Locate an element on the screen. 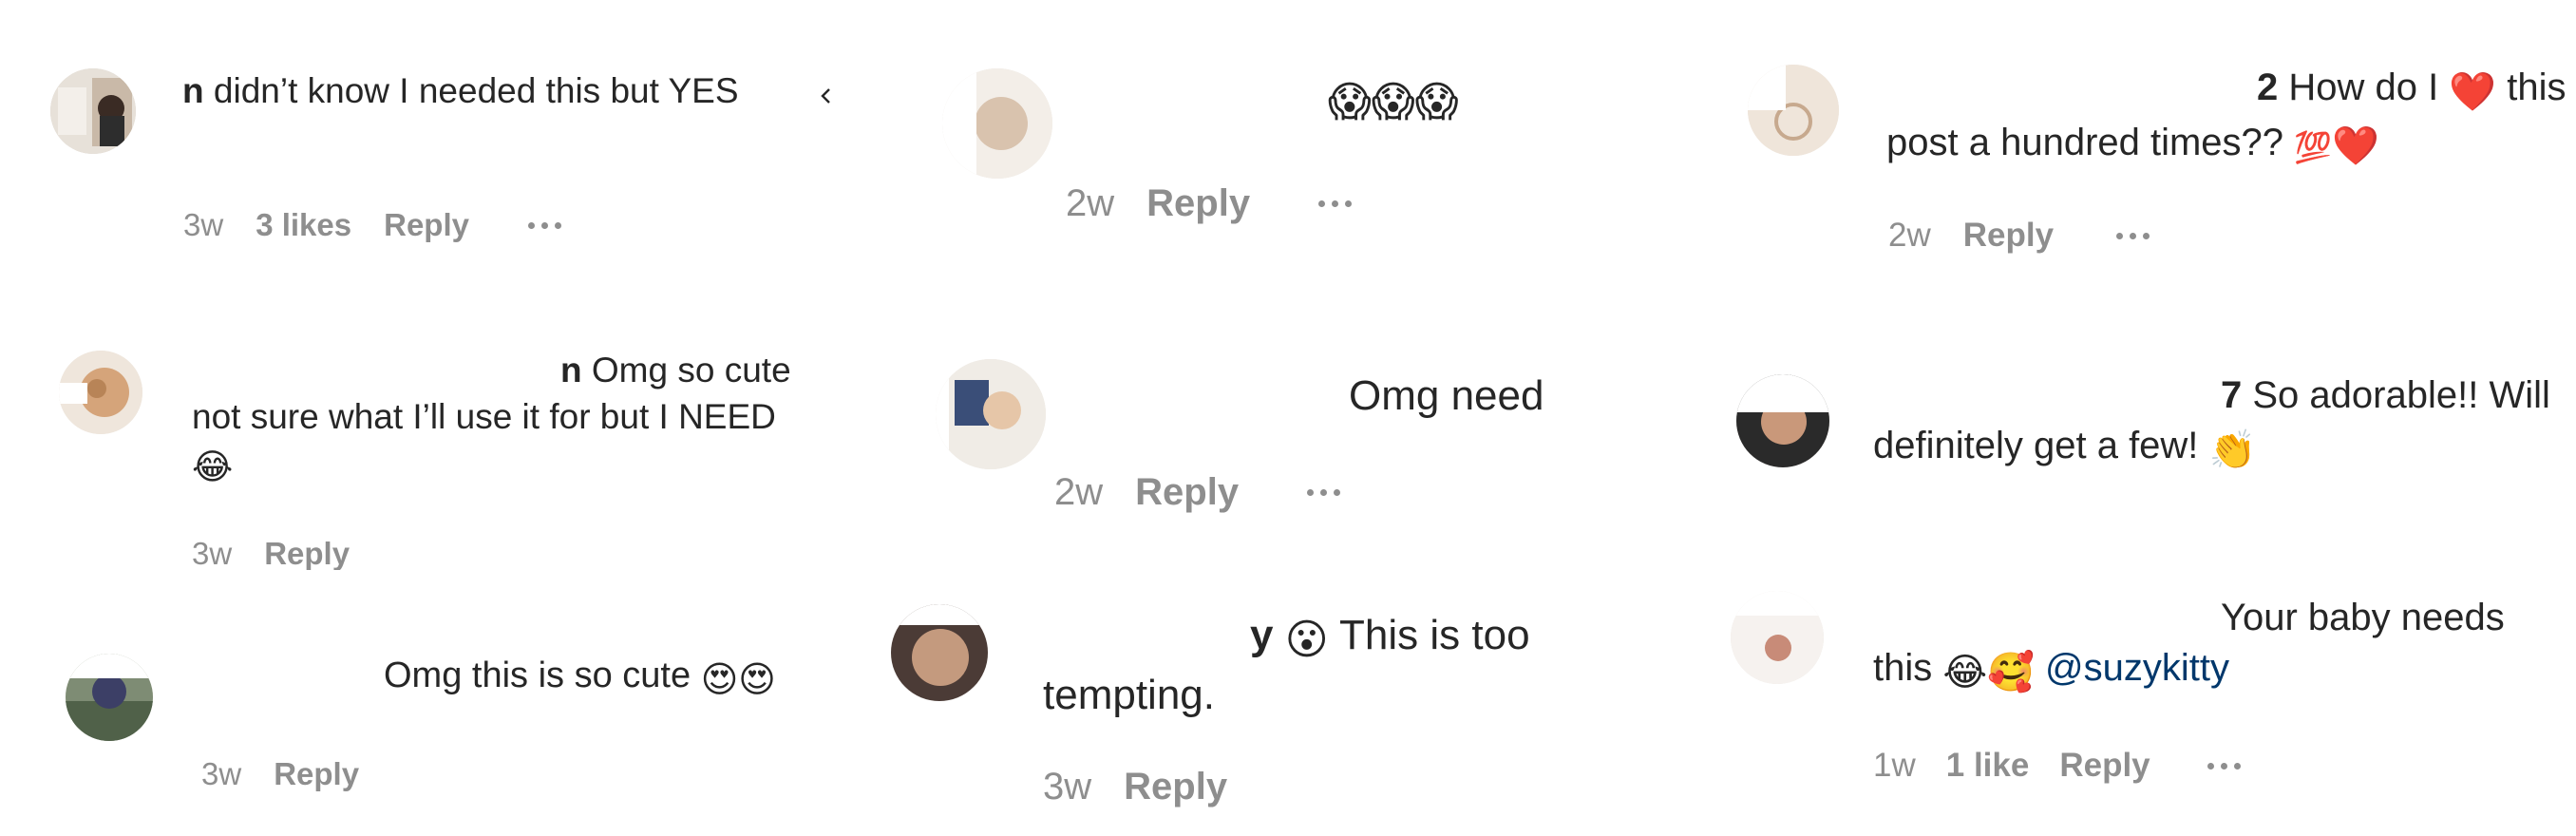  comment-body-1: How do I is located at coordinates (2363, 87).